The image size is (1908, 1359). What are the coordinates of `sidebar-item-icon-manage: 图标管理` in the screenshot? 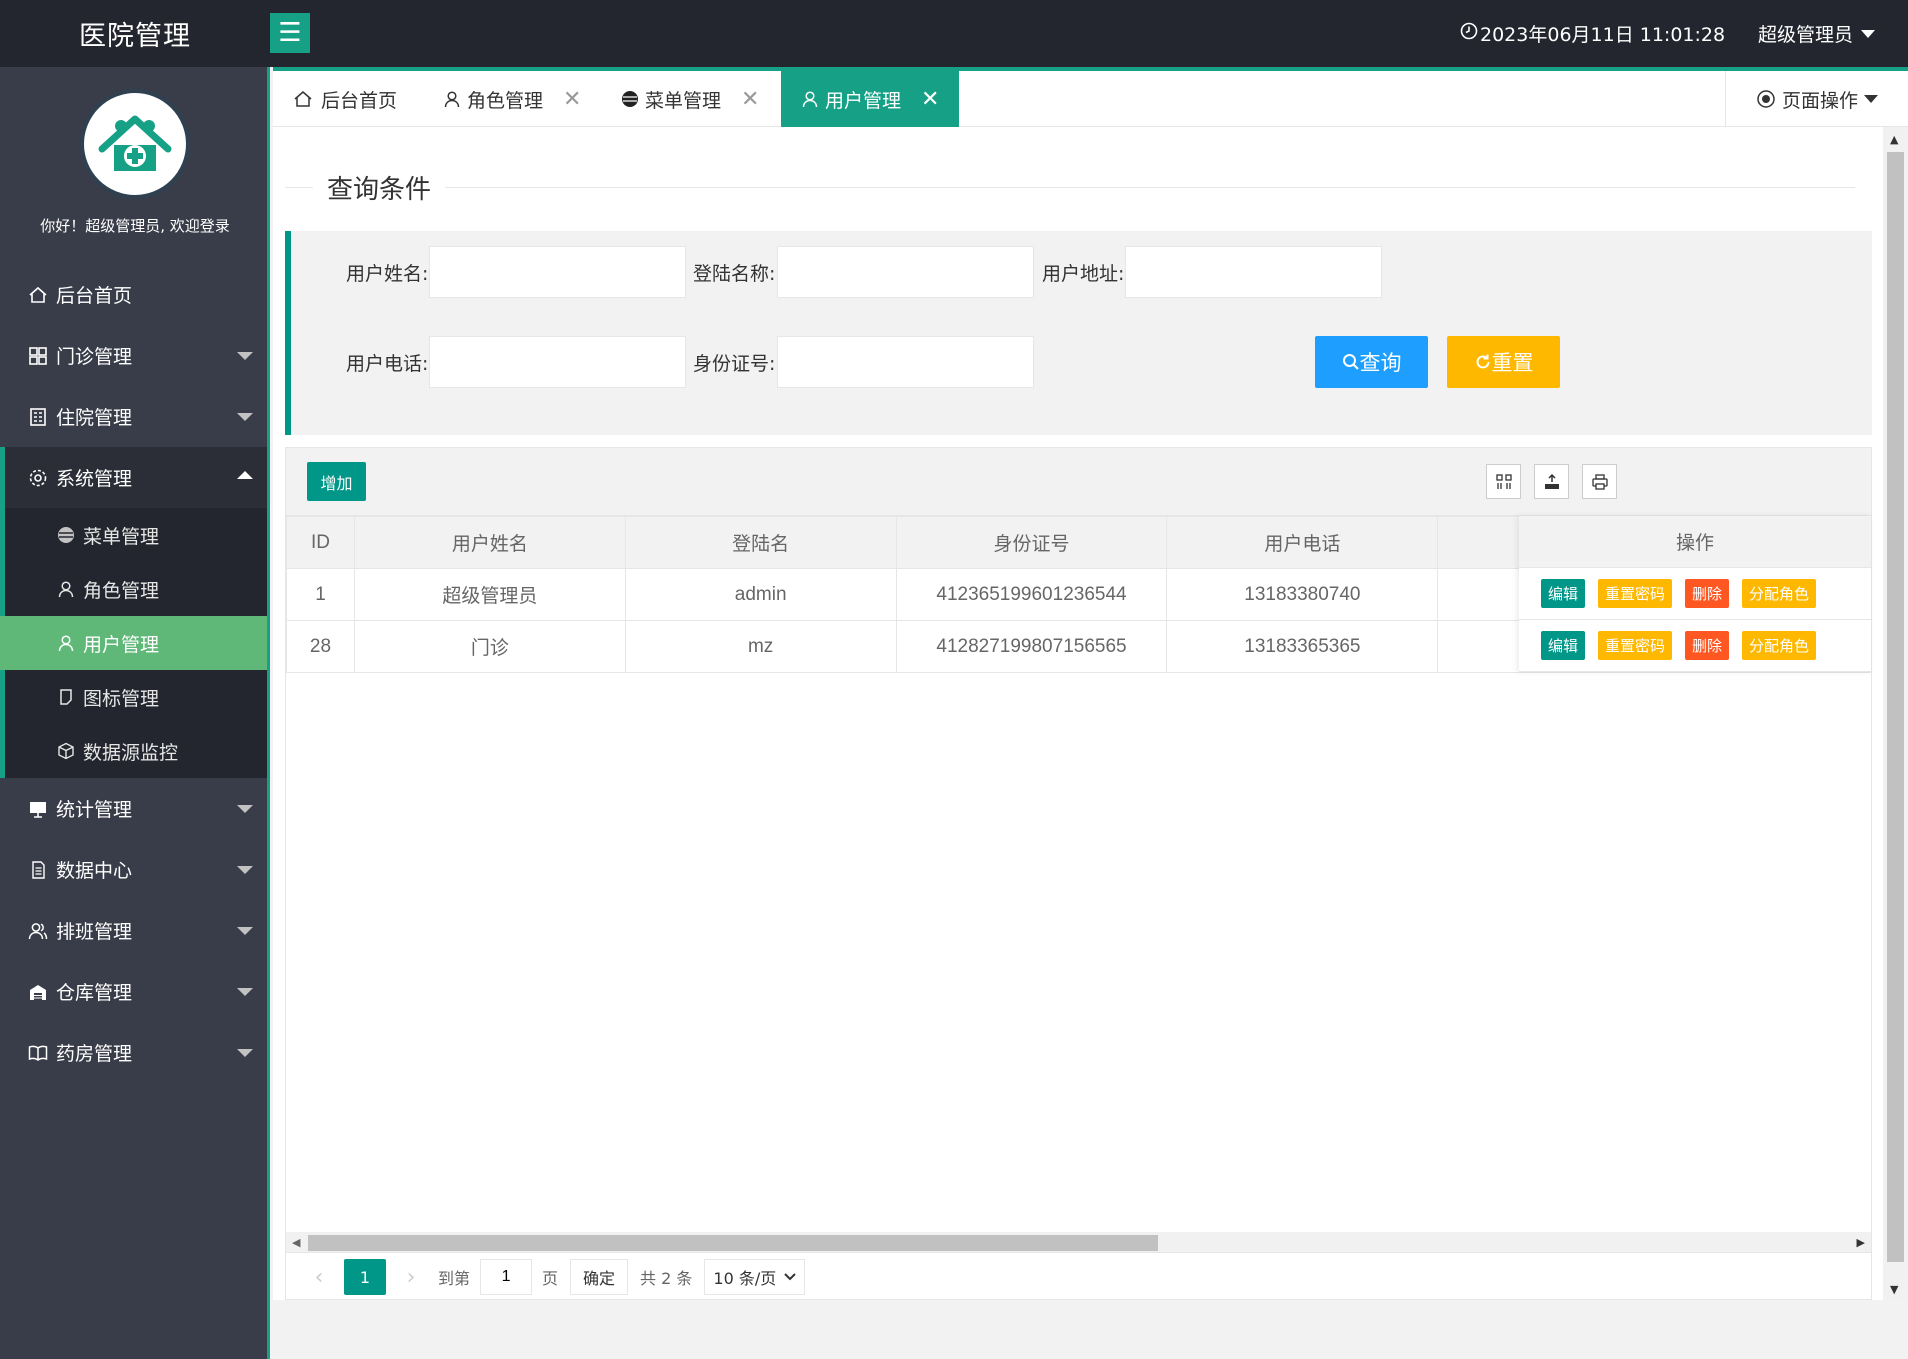 It's located at (136, 697).